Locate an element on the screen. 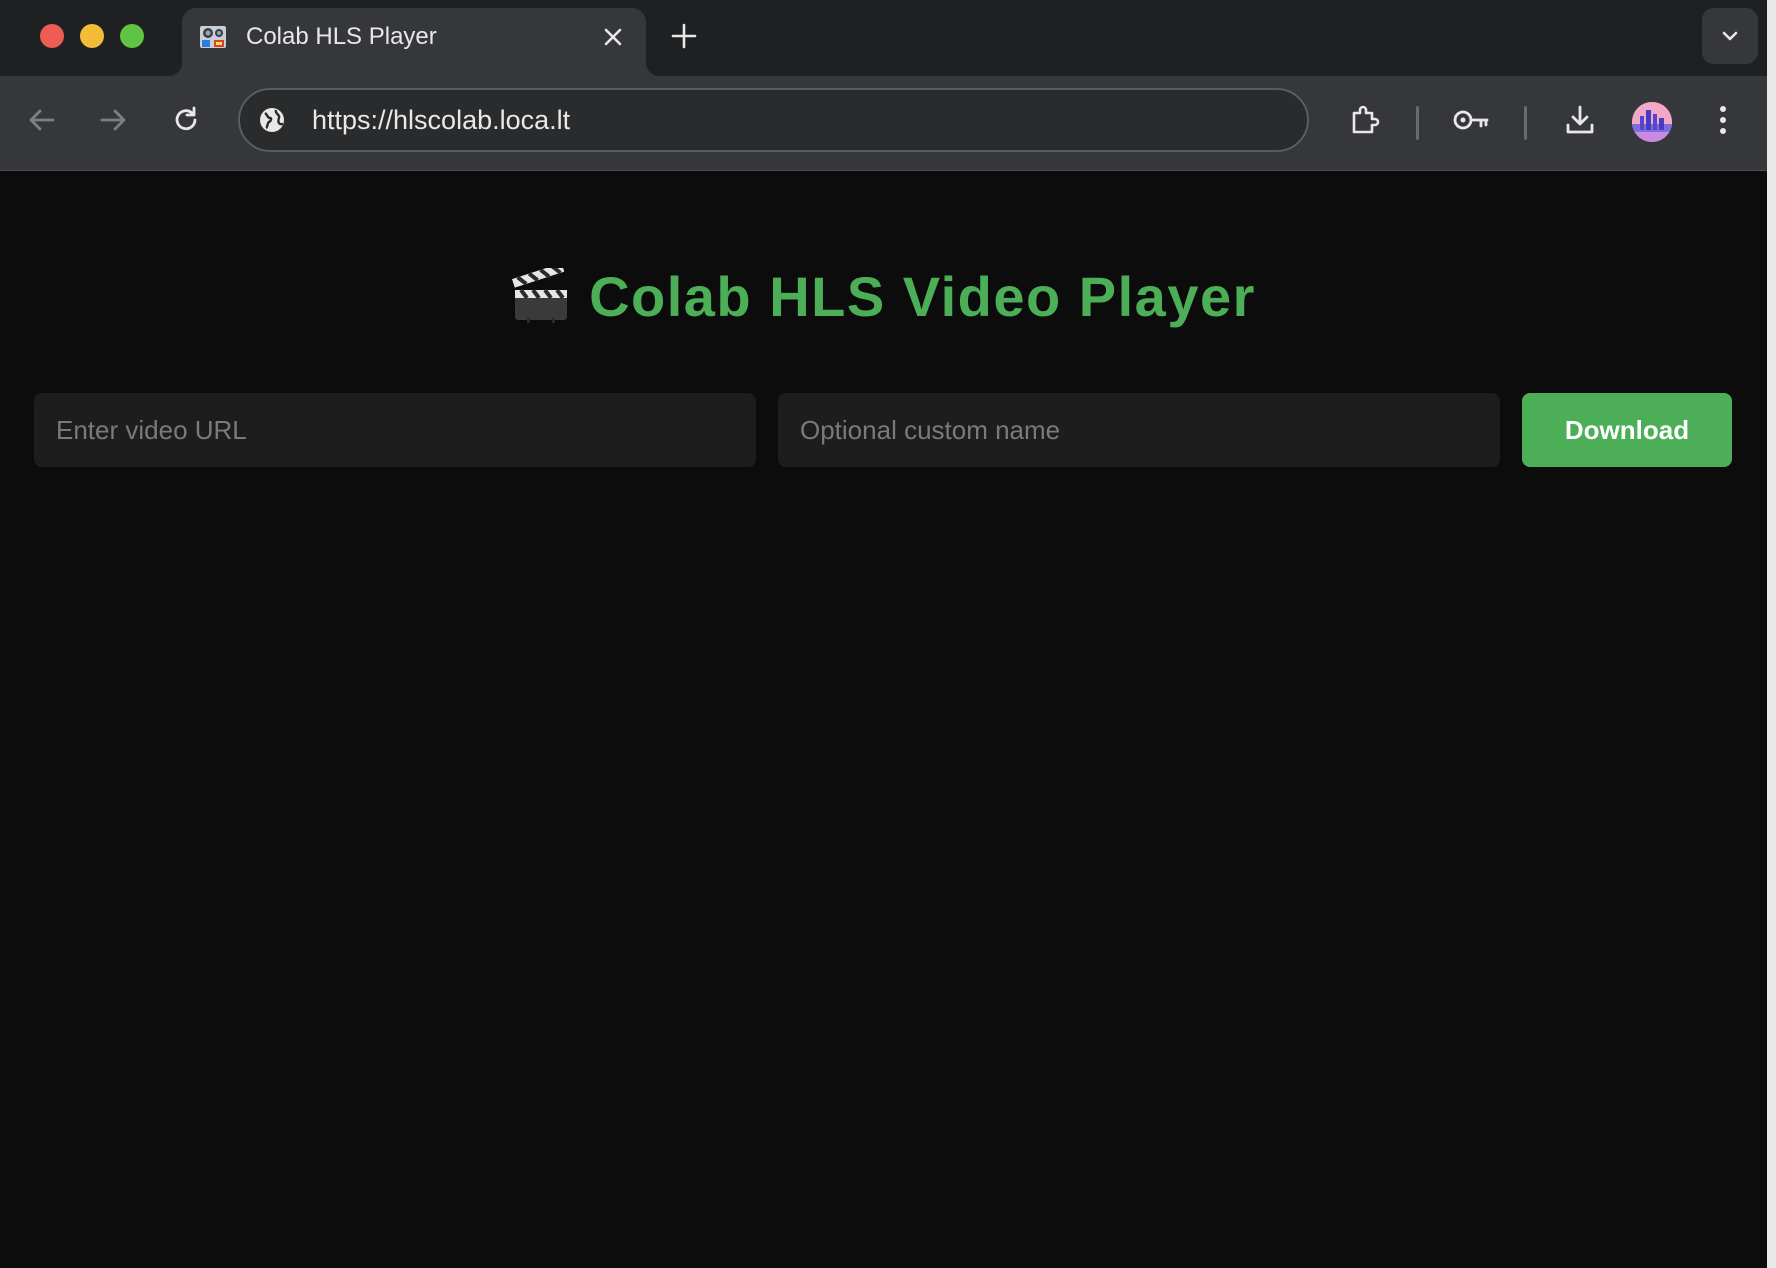 This screenshot has width=1776, height=1268. browser-toolbar: https://hlscolab.loca.lt is located at coordinates (883, 123).